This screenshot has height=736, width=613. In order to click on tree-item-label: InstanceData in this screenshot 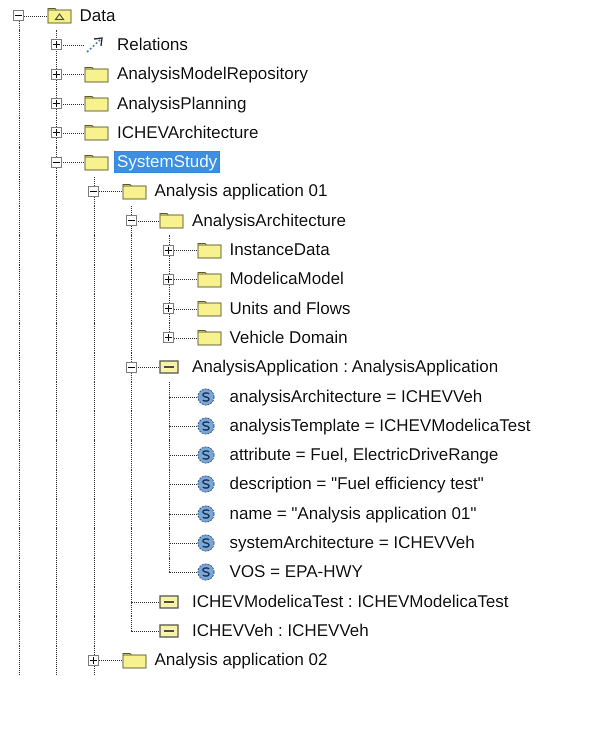, I will do `click(279, 250)`.